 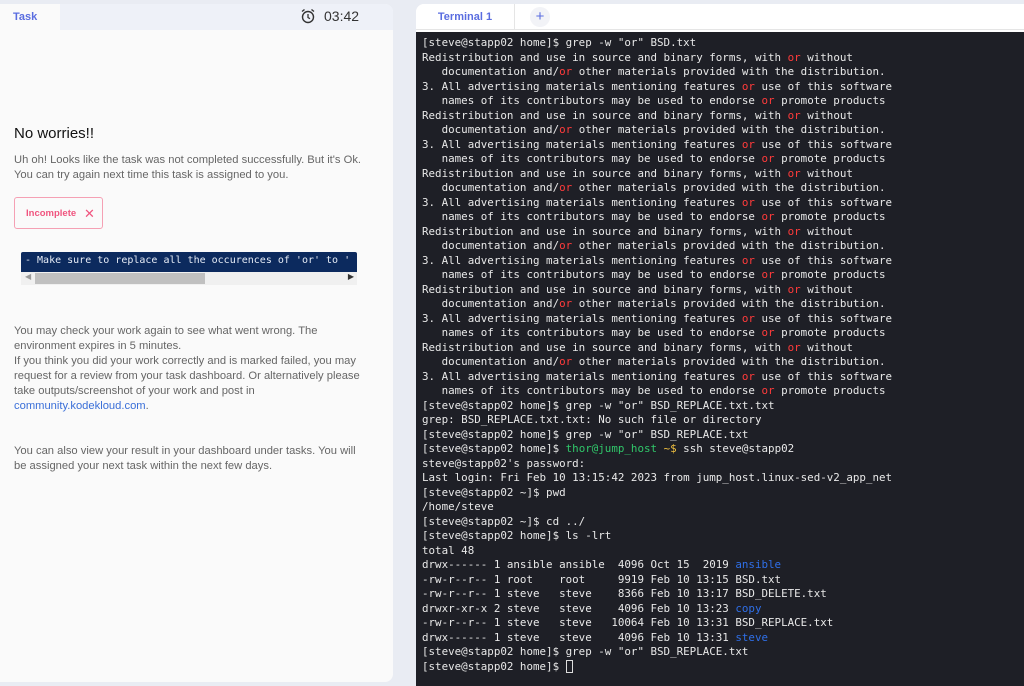 What do you see at coordinates (196, 17) in the screenshot?
I see `task-panel-header: Task 03:42` at bounding box center [196, 17].